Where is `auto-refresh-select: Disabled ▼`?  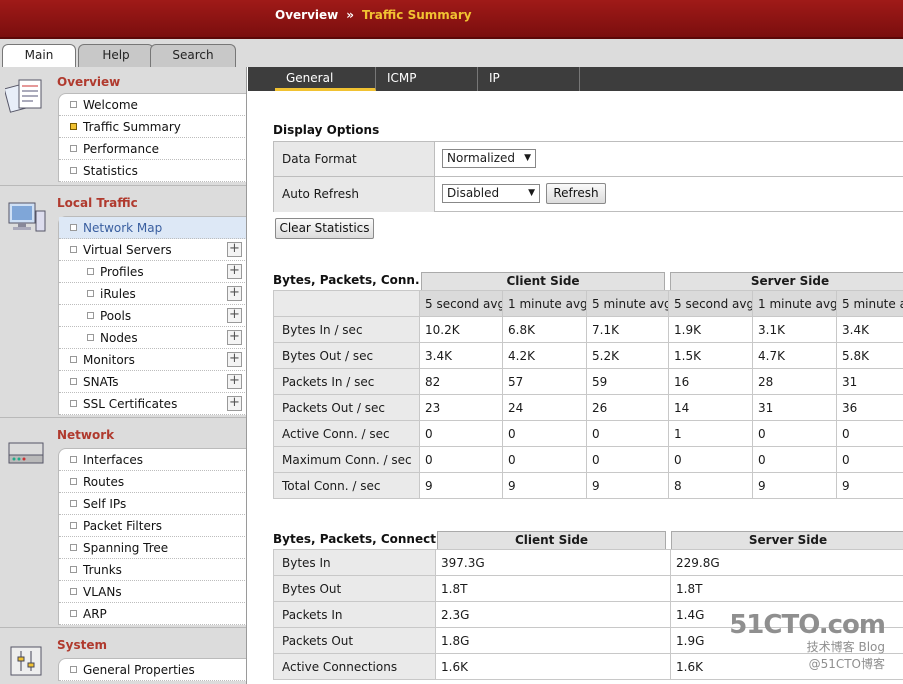
auto-refresh-select: Disabled ▼ is located at coordinates (491, 193).